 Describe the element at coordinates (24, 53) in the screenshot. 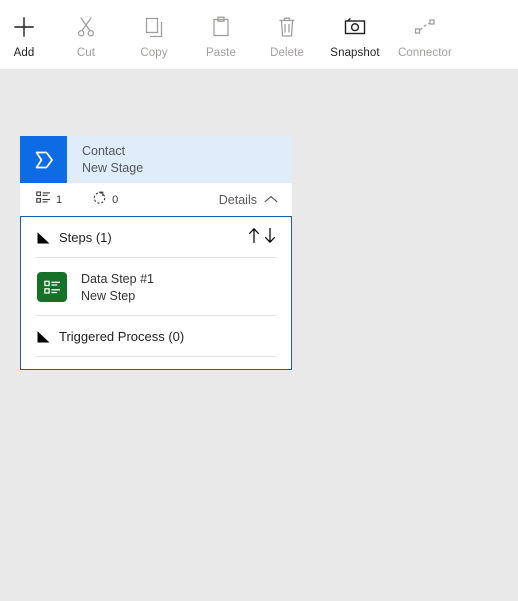

I see `toolbar-label-add: Add` at that location.